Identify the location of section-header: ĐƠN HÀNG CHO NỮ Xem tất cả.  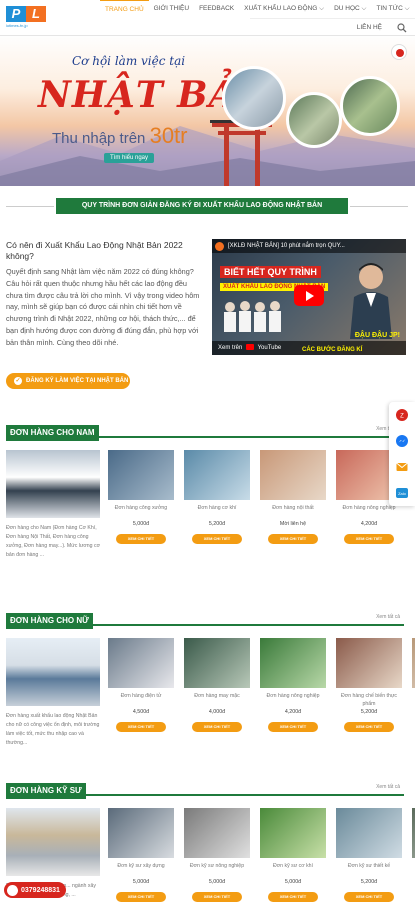
(205, 619).